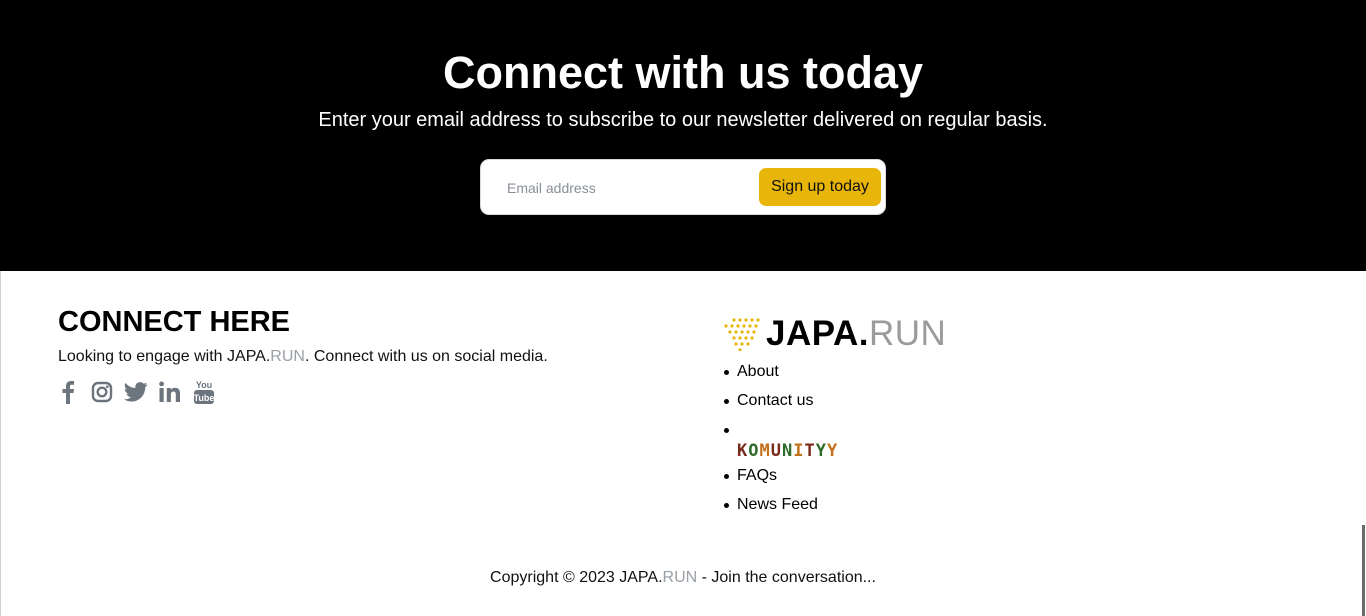  I want to click on connect-title: CONNECT HERE, so click(174, 322).